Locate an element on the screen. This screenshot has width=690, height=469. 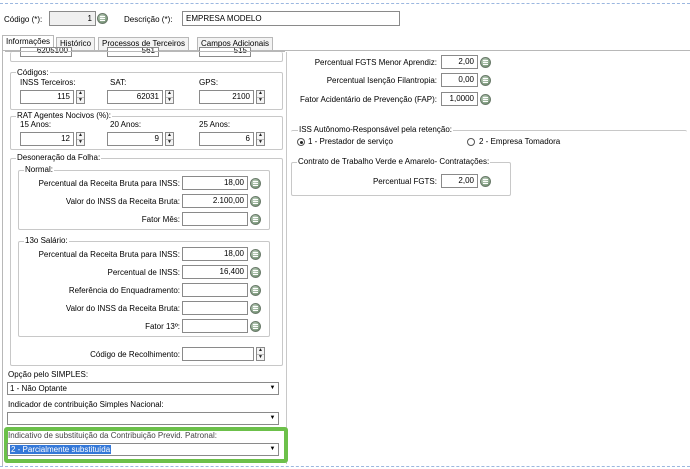
sat-field: 62031 is located at coordinates (135, 97).